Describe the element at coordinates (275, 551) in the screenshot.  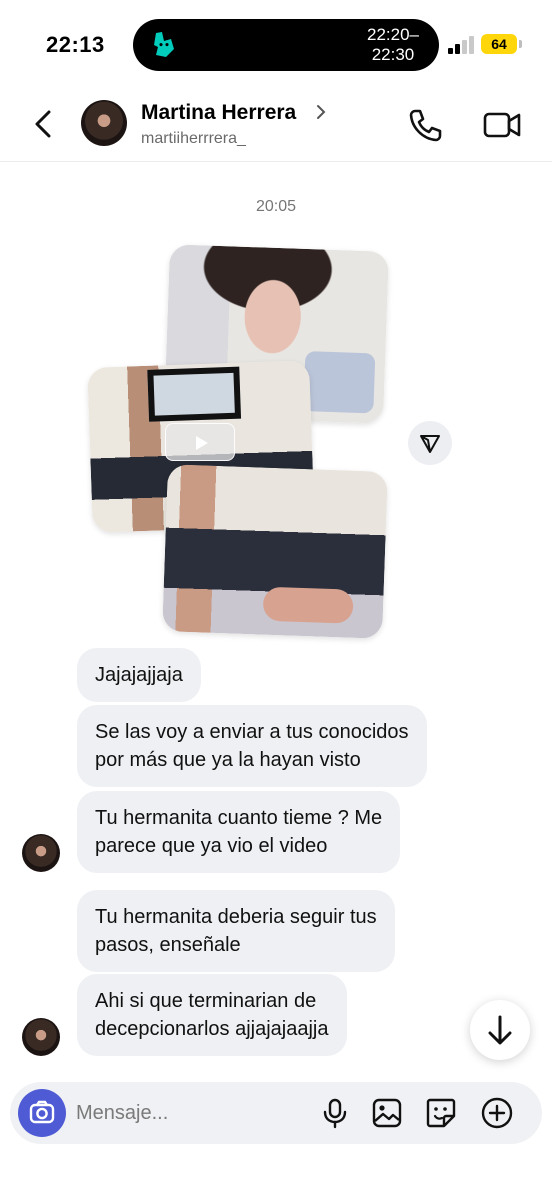
I see `video-thumbnail` at that location.